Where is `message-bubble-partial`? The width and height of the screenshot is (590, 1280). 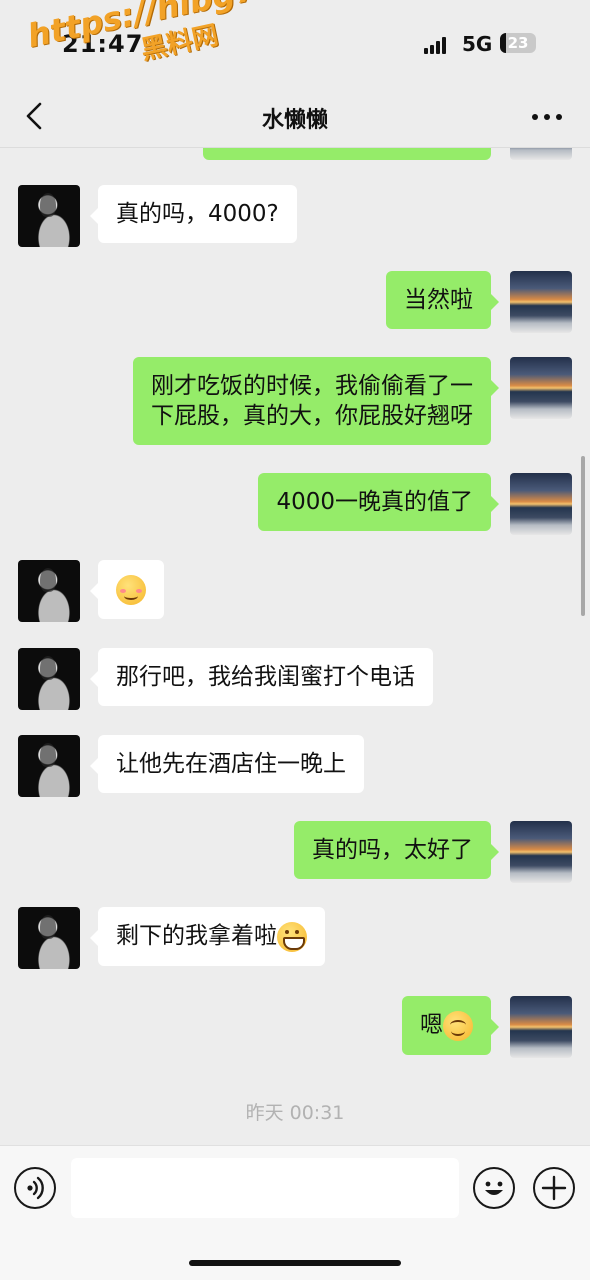
message-bubble-partial is located at coordinates (347, 154).